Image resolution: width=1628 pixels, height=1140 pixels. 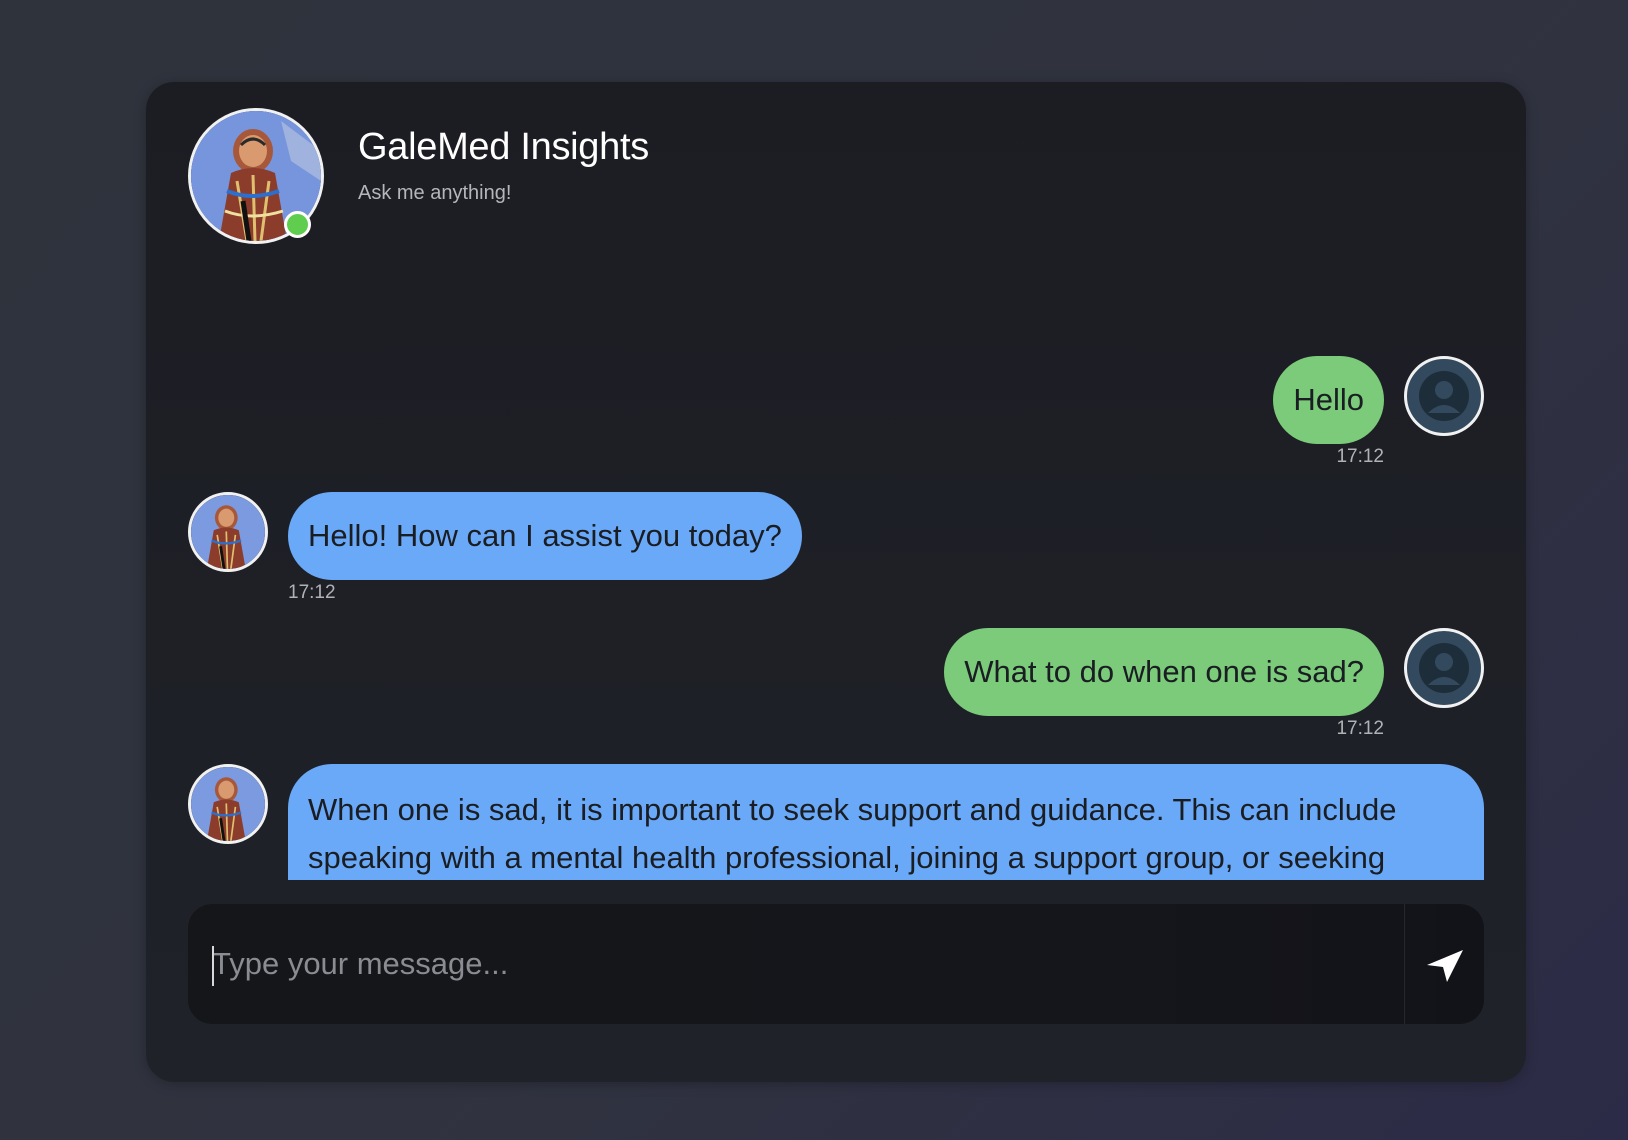 I want to click on message-bubble: What to do when one is sad?, so click(x=1164, y=672).